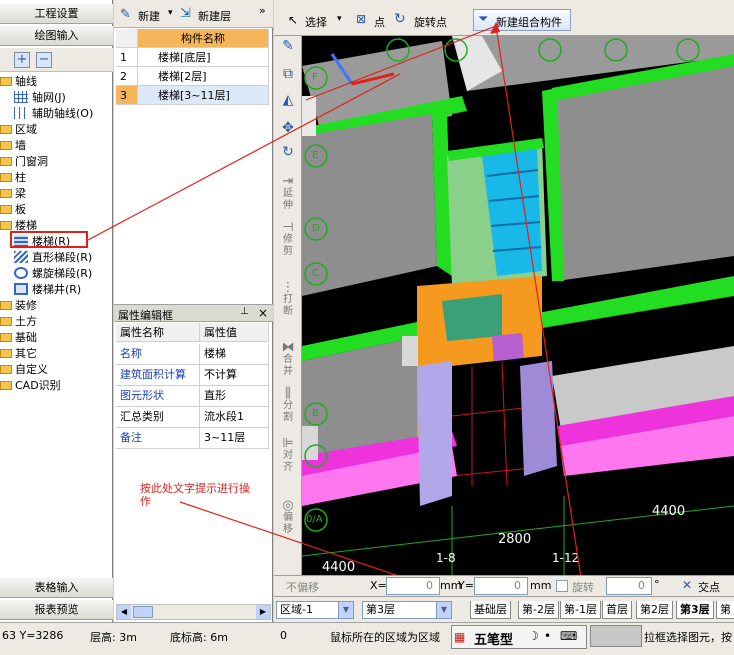 Image resolution: width=734 pixels, height=655 pixels. Describe the element at coordinates (53, 274) in the screenshot. I see `tree-spiral-segment: 螺旋梯段(R)` at that location.